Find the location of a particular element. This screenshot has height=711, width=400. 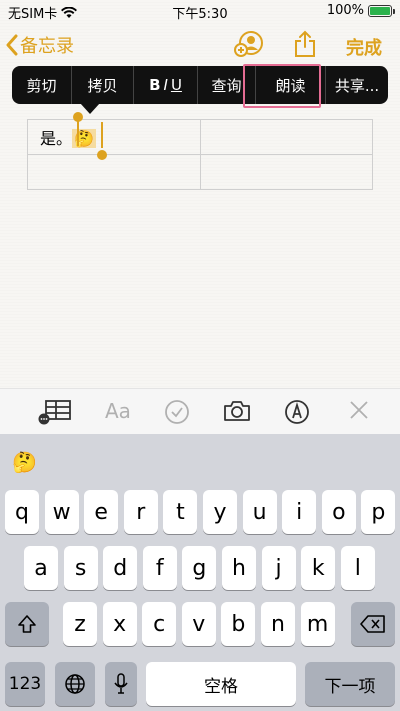

key-p: p is located at coordinates (378, 512).